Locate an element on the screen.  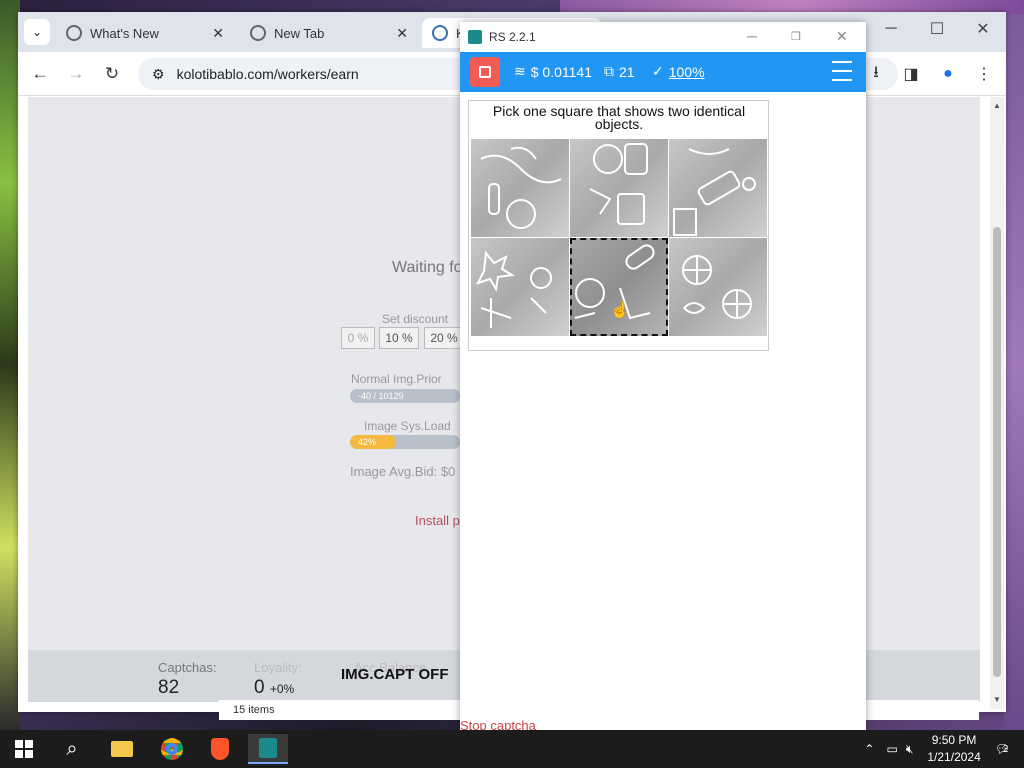
scroll-down-icon: ▼ is located at coordinates (997, 699).